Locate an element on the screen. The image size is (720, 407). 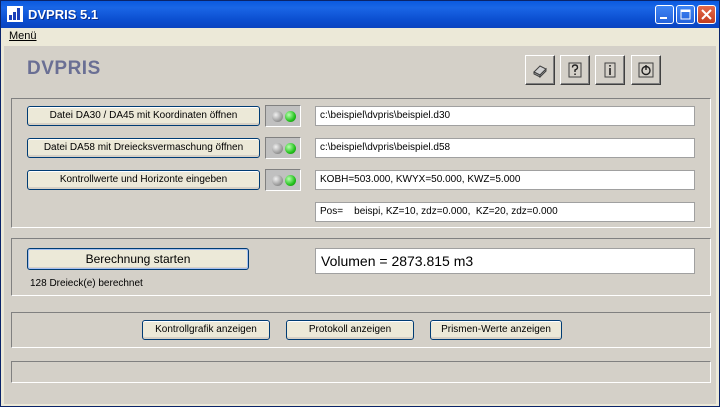
help-button is located at coordinates (575, 70).